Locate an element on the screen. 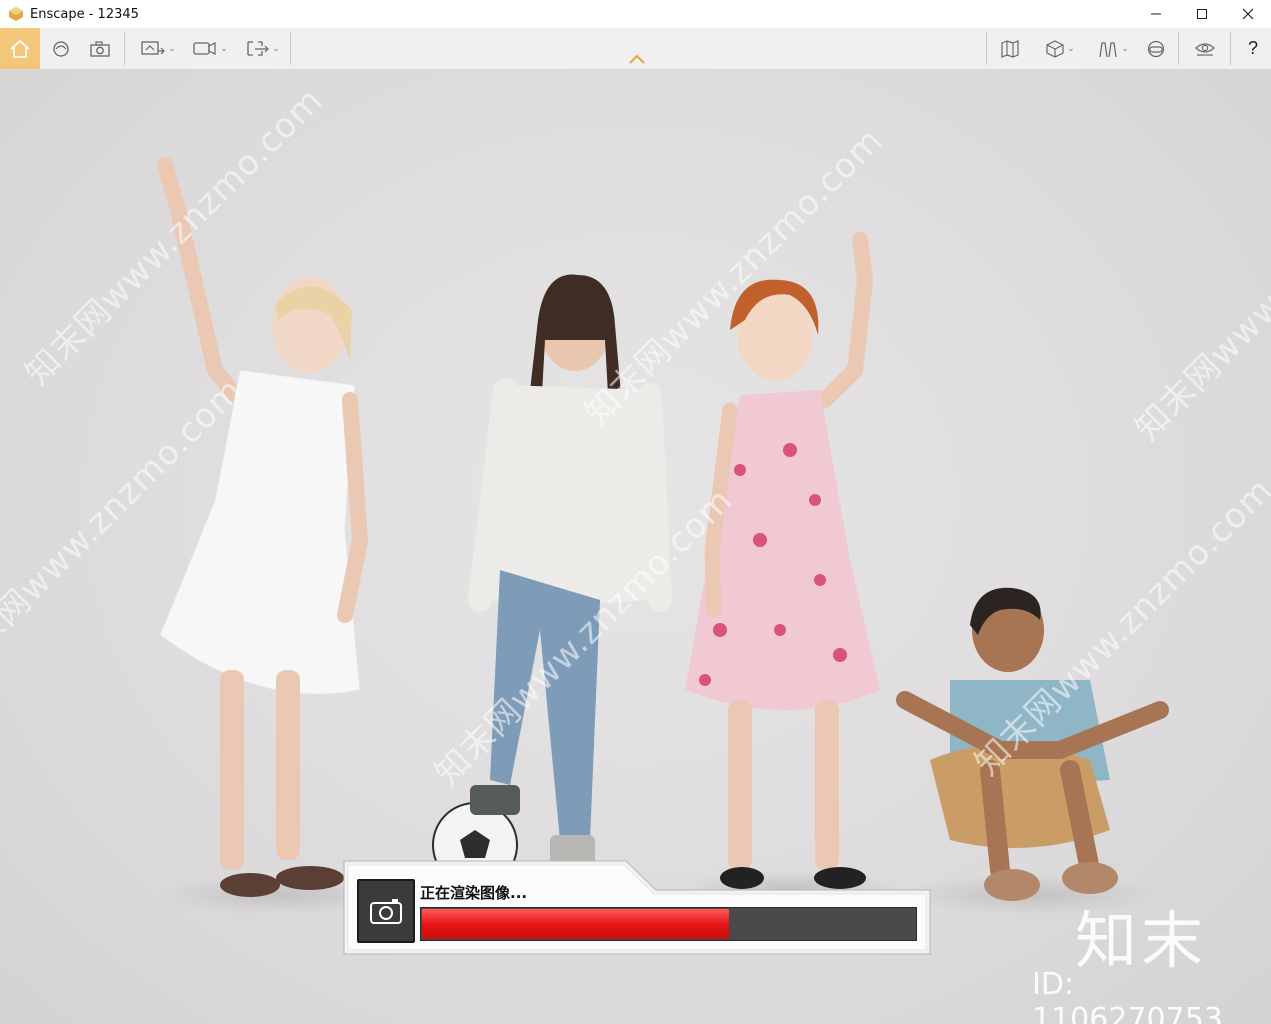 The height and width of the screenshot is (1024, 1271). close-button is located at coordinates (1248, 14).